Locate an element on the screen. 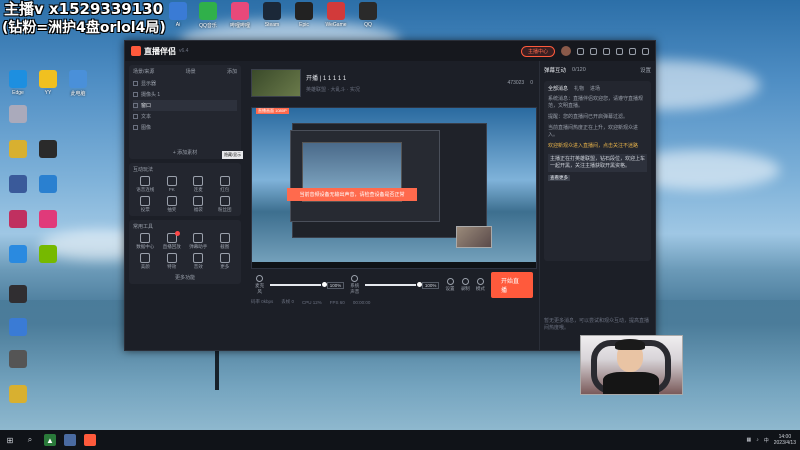 The width and height of the screenshot is (800, 450). interactive-panel: 互动玩法 语音连线 PK 连麦 红包 投票 抽奖 福袋 粉丝团 is located at coordinates (185, 189).